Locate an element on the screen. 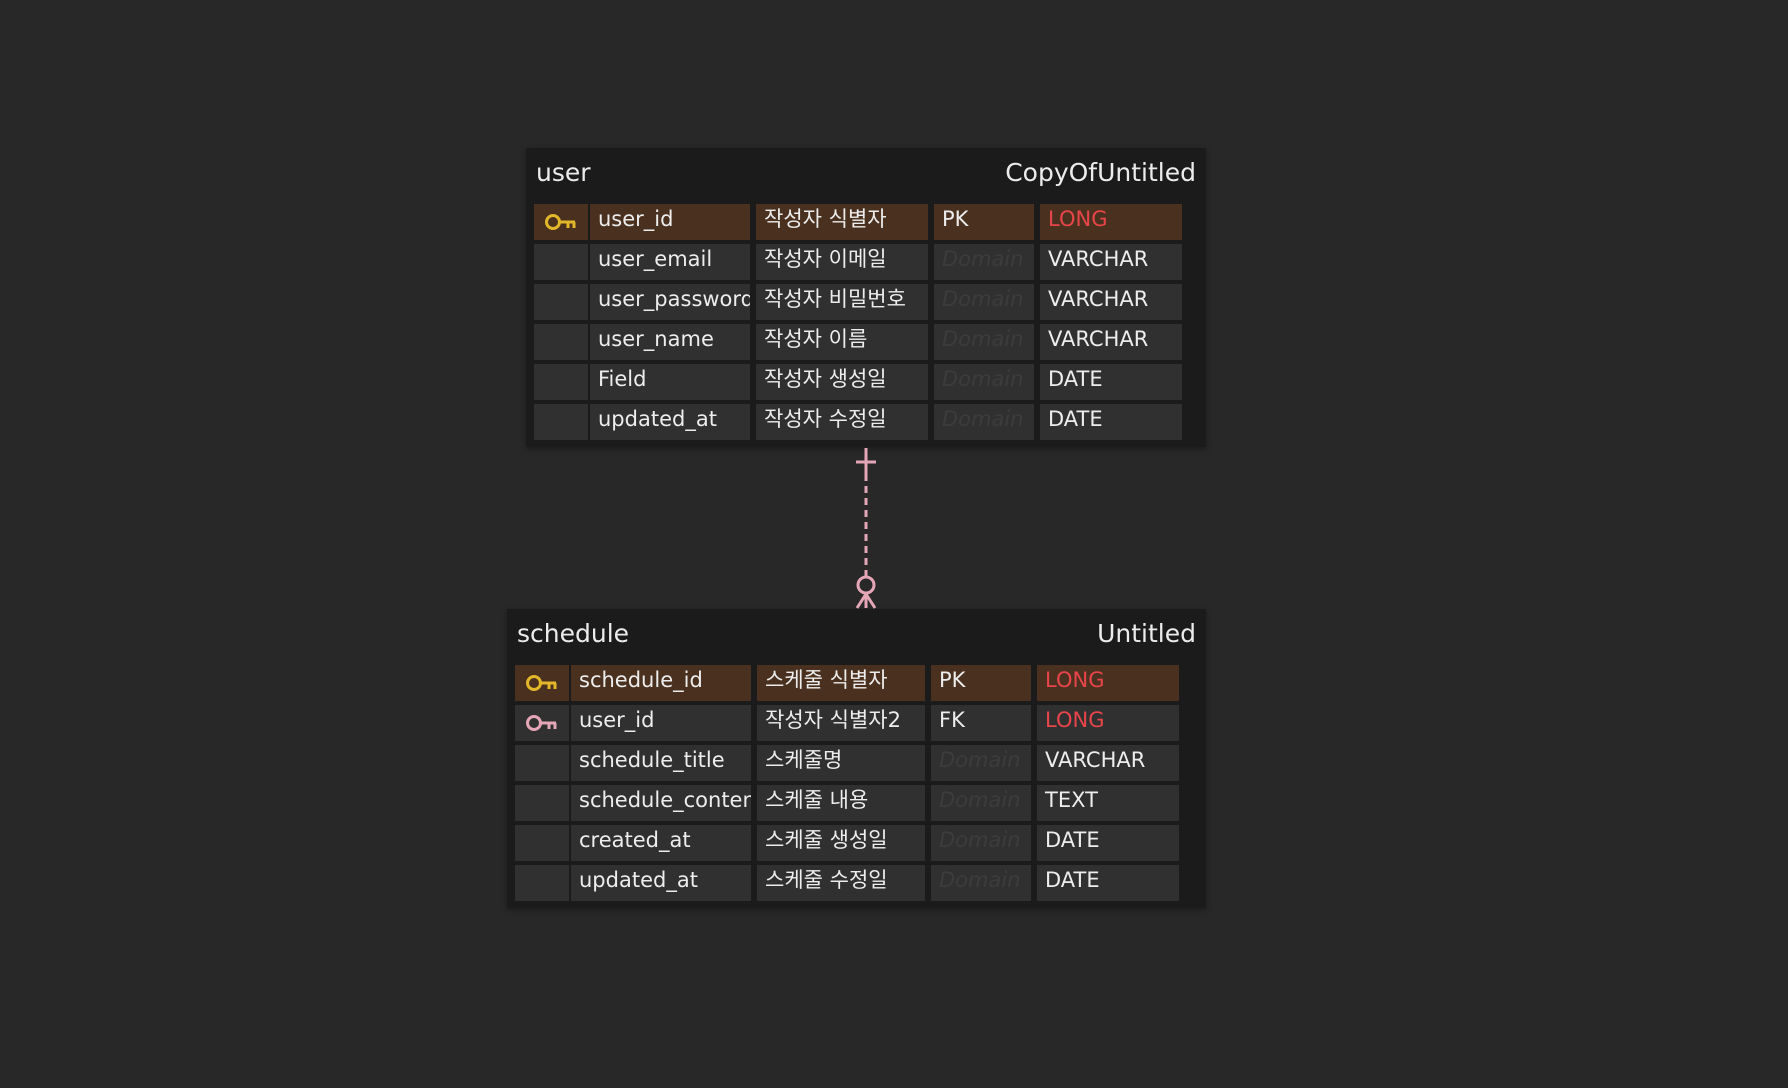 The image size is (1788, 1088). column-row: schedule_title 스케줄명 Domain VARCHAR is located at coordinates (856, 763).